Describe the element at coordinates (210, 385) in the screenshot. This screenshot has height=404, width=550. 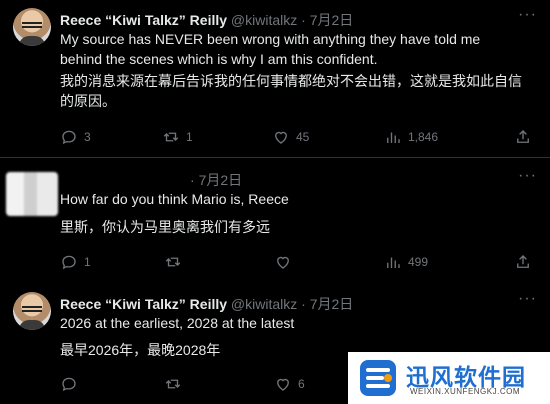
I see `action-bar: 6` at that location.